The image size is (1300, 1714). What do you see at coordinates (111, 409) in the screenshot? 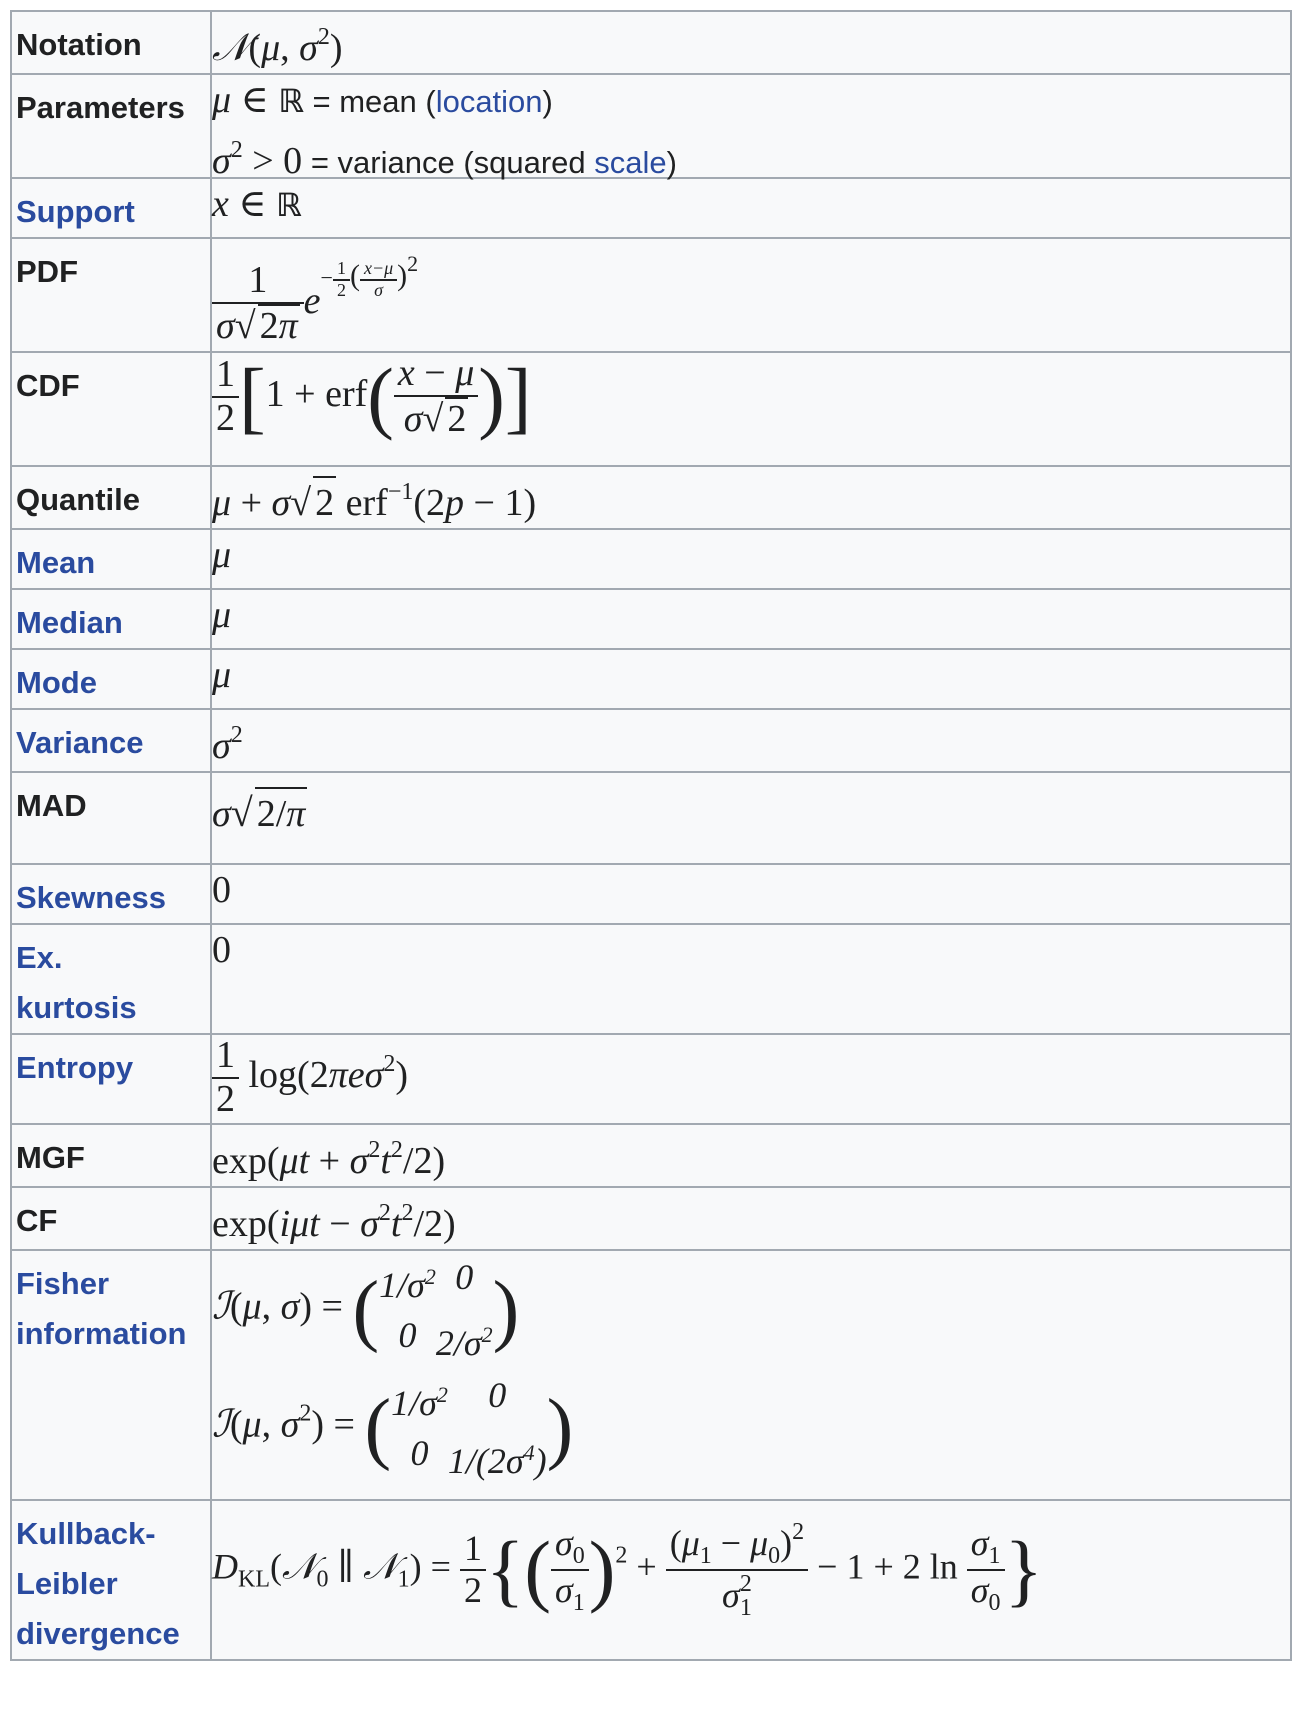
I see `cdf-link: CDF` at bounding box center [111, 409].